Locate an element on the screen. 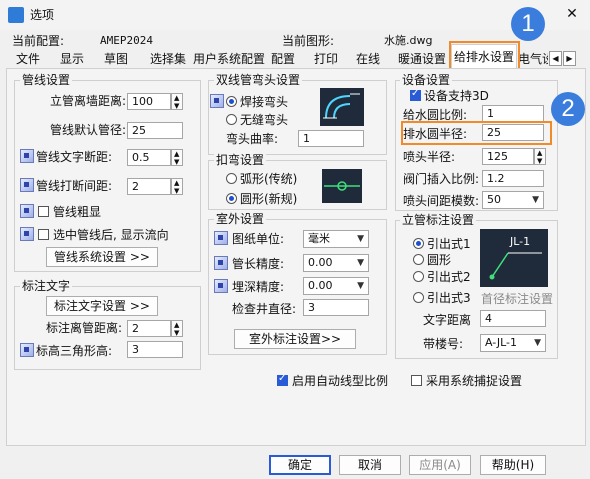  bold-display-label: 管线粗显 is located at coordinates (77, 212).